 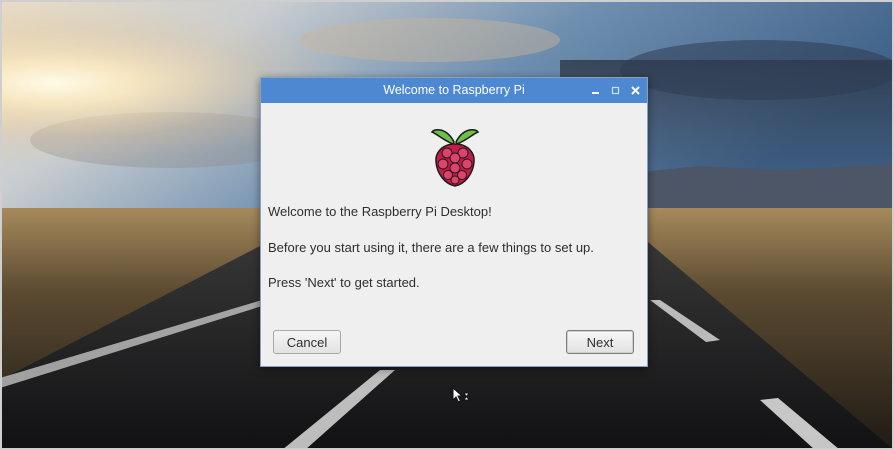 What do you see at coordinates (307, 342) in the screenshot?
I see `cancel-button: Cancel` at bounding box center [307, 342].